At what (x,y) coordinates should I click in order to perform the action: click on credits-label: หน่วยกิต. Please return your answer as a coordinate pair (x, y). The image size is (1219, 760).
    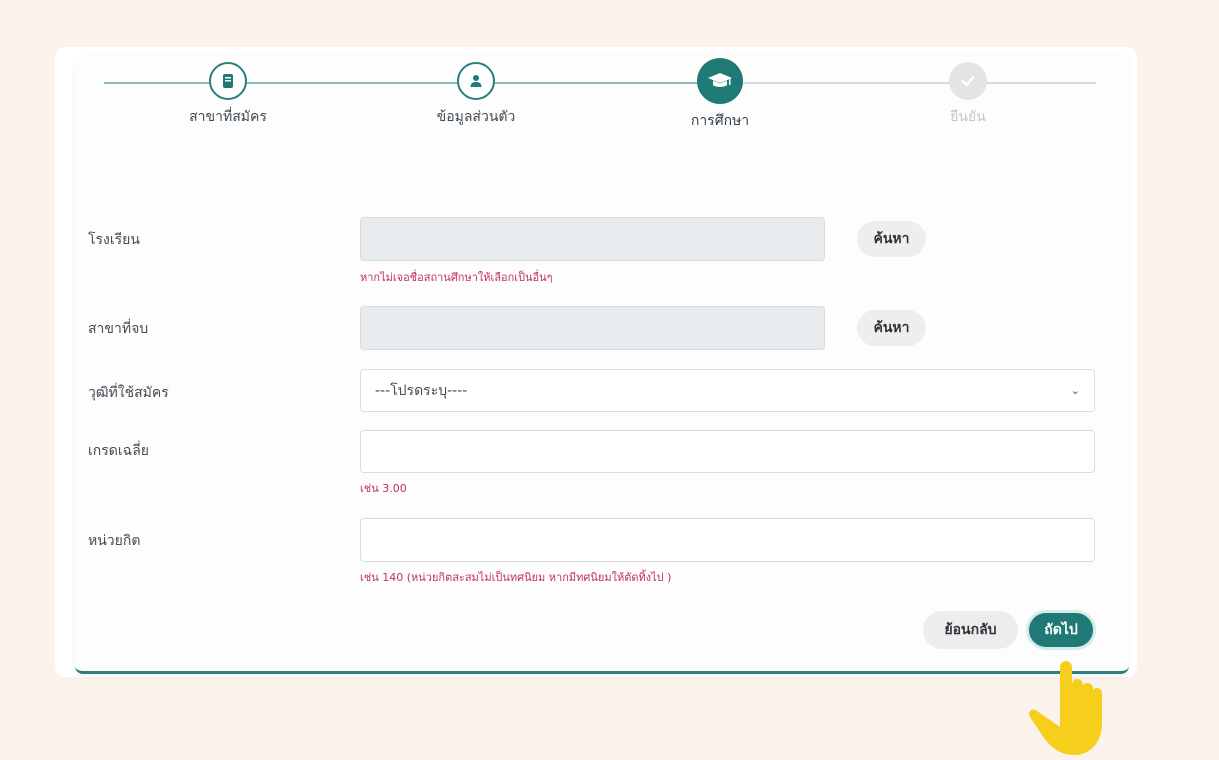
    Looking at the image, I should click on (114, 541).